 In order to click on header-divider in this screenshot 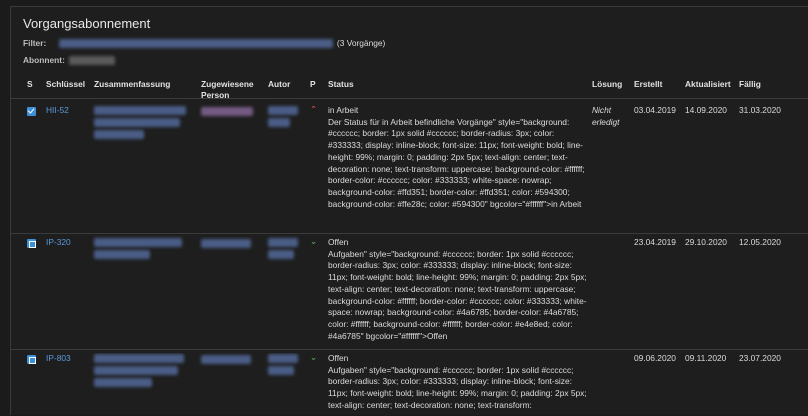, I will do `click(409, 98)`.